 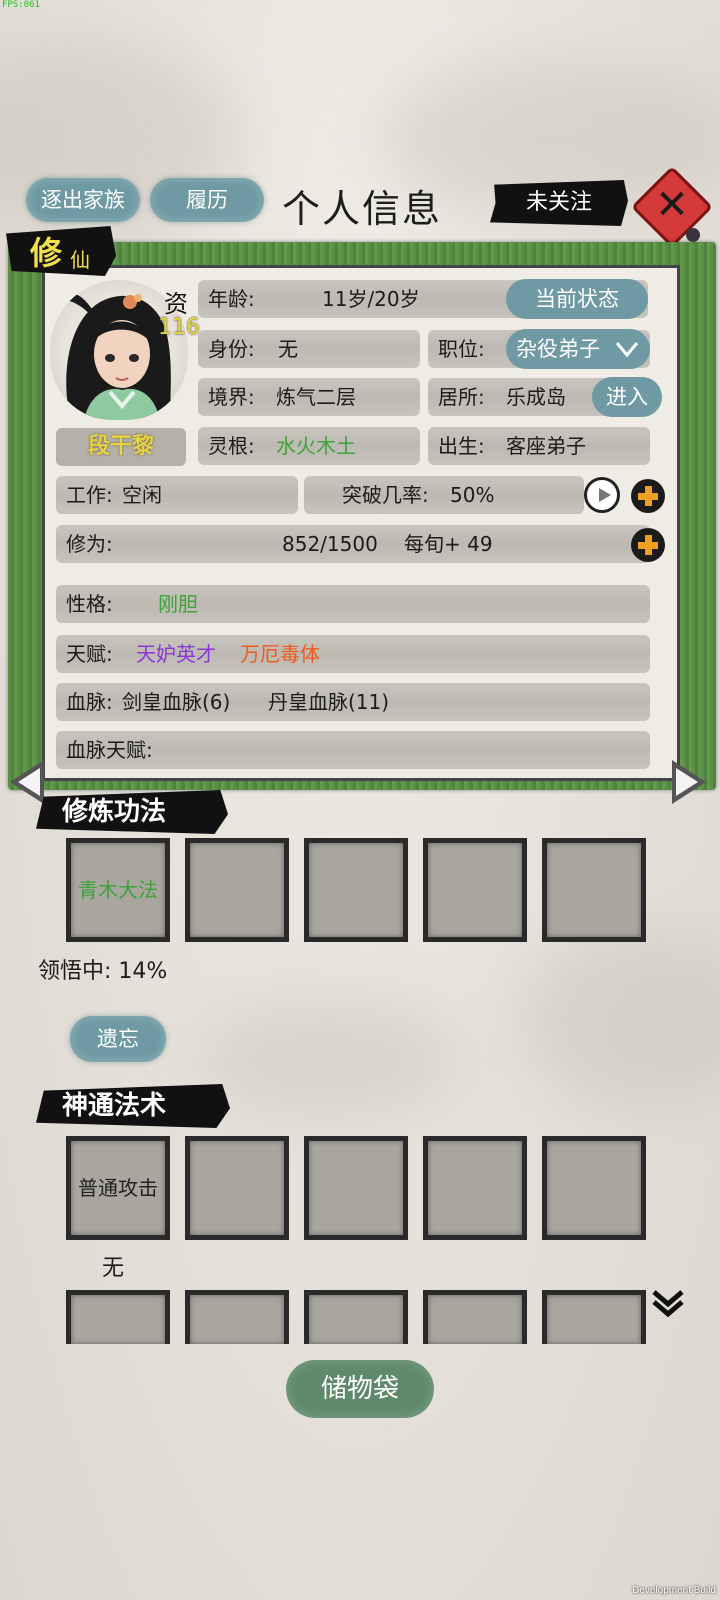 I want to click on age-label: 年龄:, so click(x=231, y=299).